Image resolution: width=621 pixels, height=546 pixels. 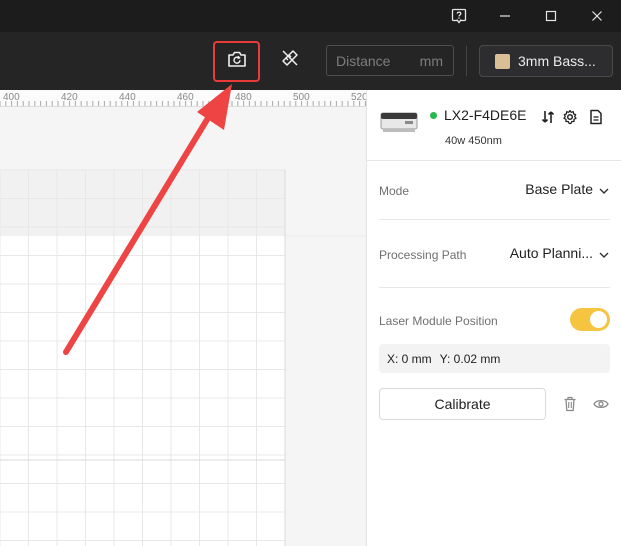 I want to click on eye-icon, so click(x=601, y=404).